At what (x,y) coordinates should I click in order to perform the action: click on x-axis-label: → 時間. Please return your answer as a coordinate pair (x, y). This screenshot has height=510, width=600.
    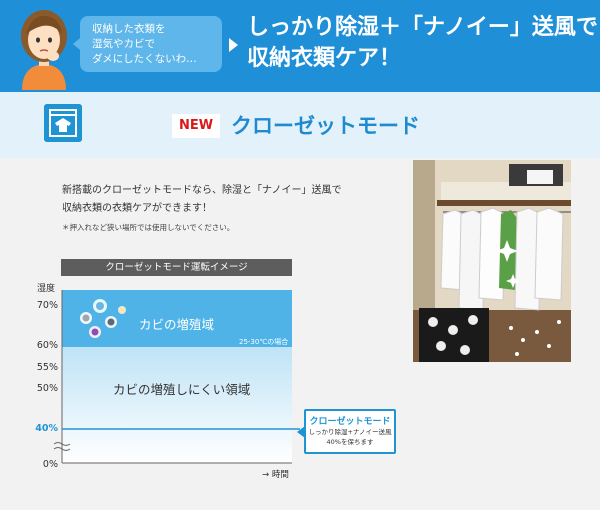
    Looking at the image, I should click on (275, 475).